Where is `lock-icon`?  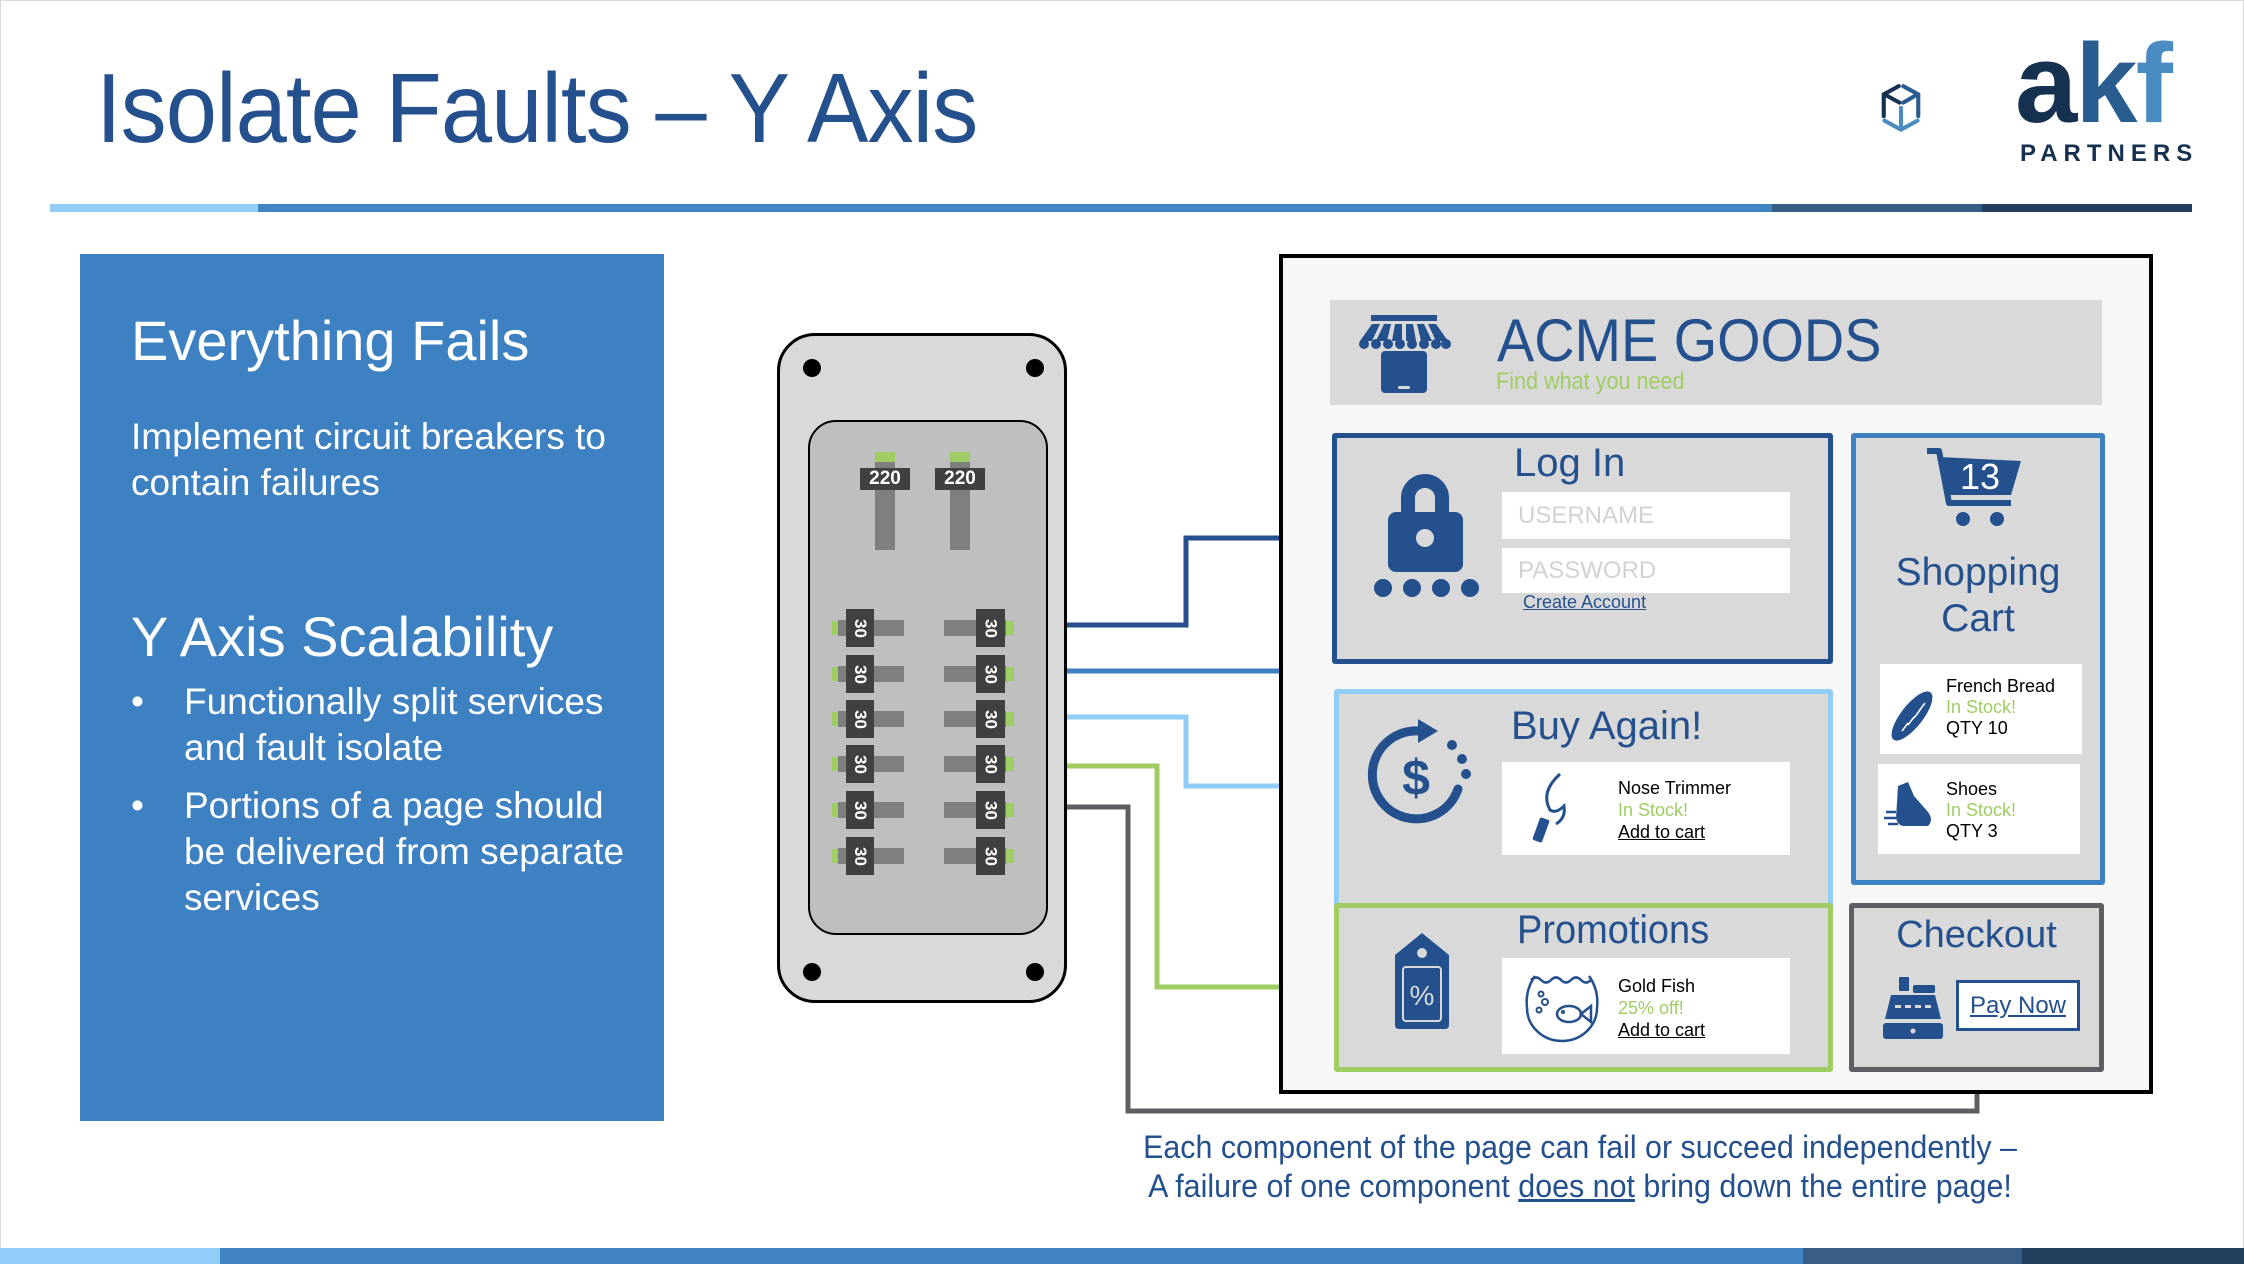 lock-icon is located at coordinates (1426, 535).